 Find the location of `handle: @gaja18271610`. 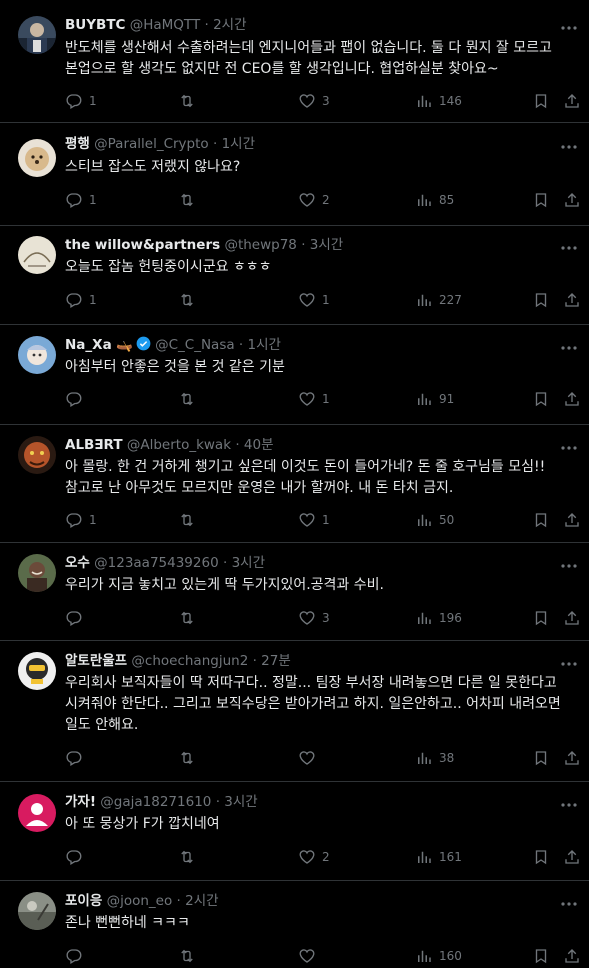

handle: @gaja18271610 is located at coordinates (155, 802).